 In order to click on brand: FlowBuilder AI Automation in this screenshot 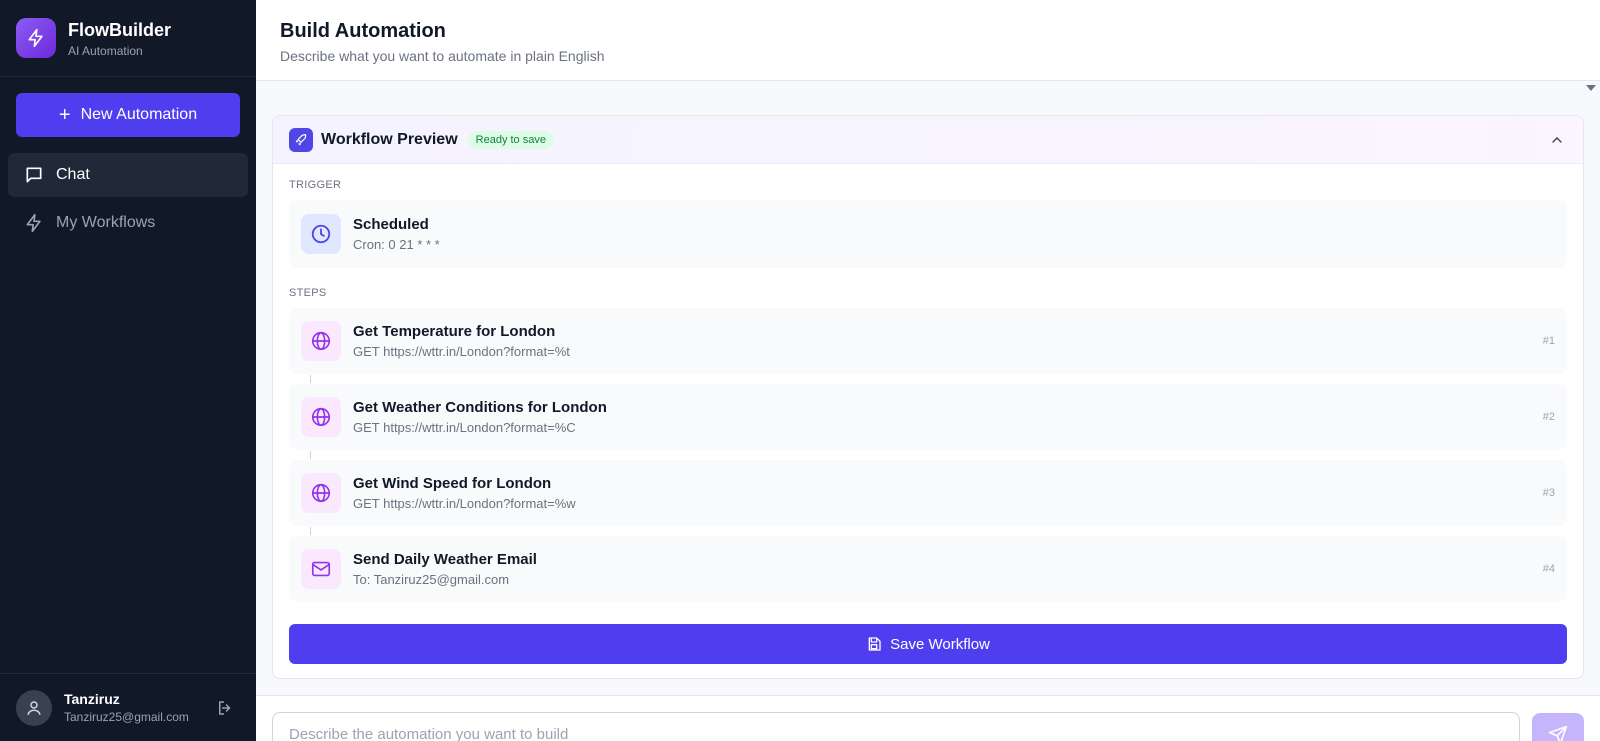, I will do `click(128, 38)`.